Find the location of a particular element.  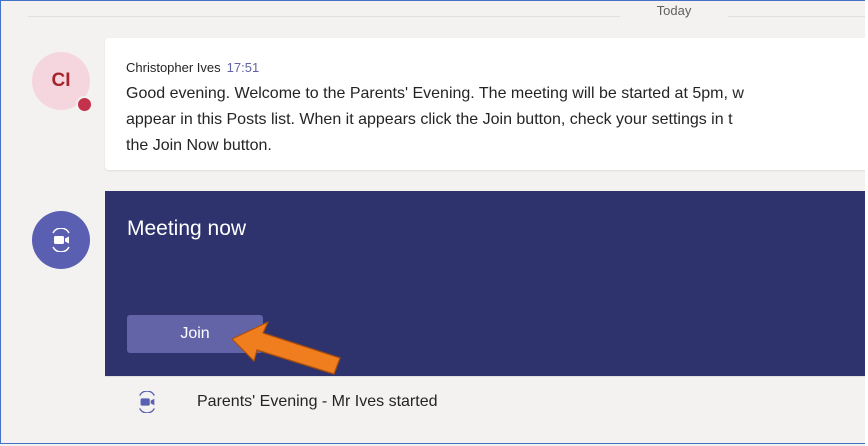

message-line: the Join Now button. is located at coordinates (199, 145).